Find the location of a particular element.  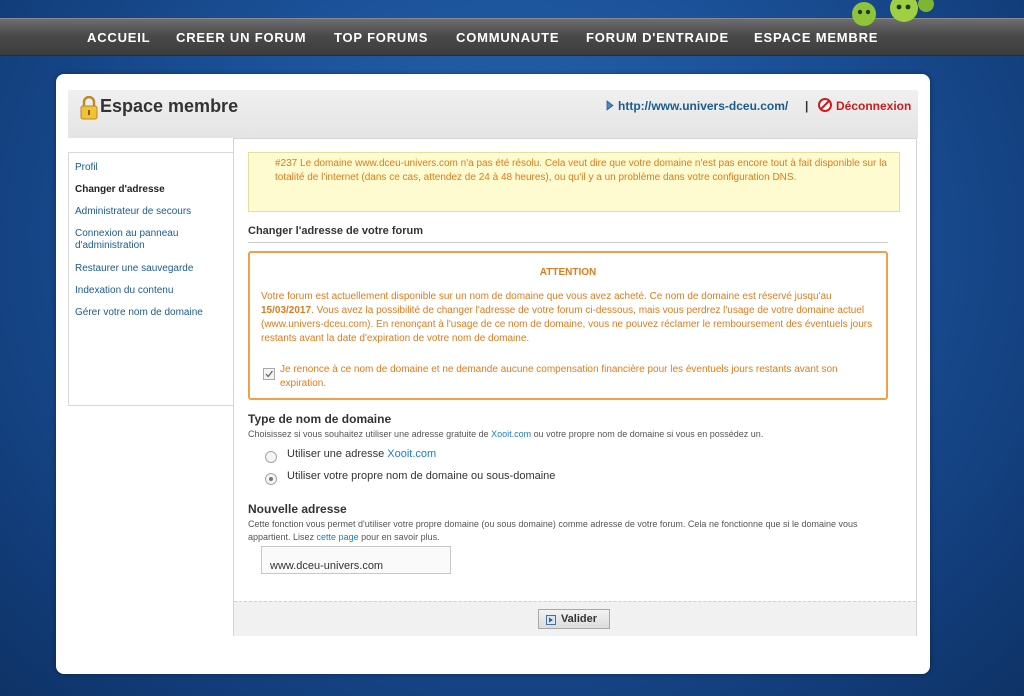

sidebar-item-changer-adresse: Changer d'adresse is located at coordinates (120, 190).